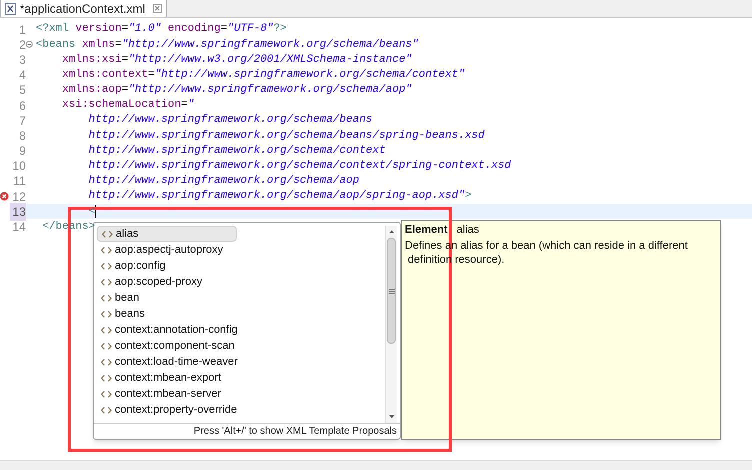  I want to click on proposal-item: context:property-override, so click(241, 410).